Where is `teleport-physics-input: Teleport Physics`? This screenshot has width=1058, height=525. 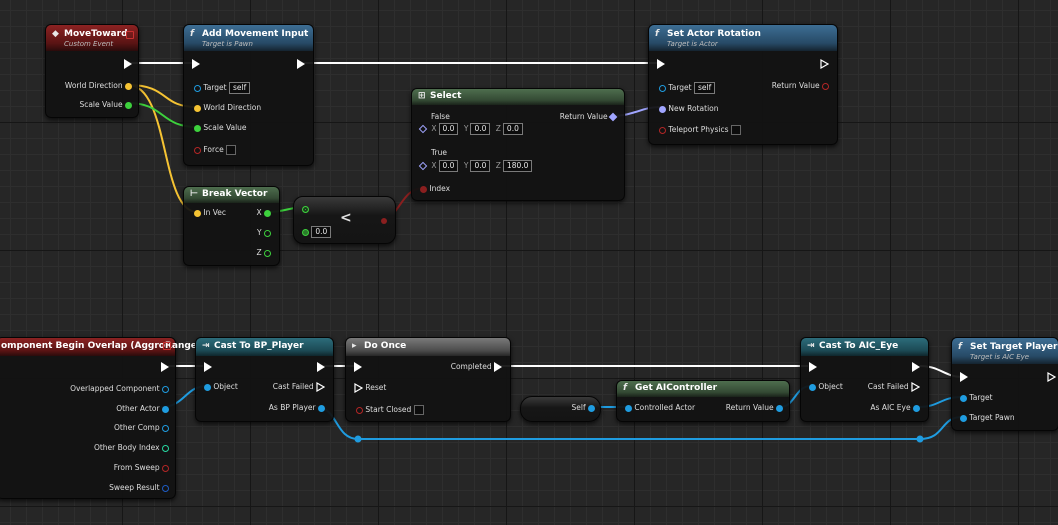
teleport-physics-input: Teleport Physics is located at coordinates (700, 130).